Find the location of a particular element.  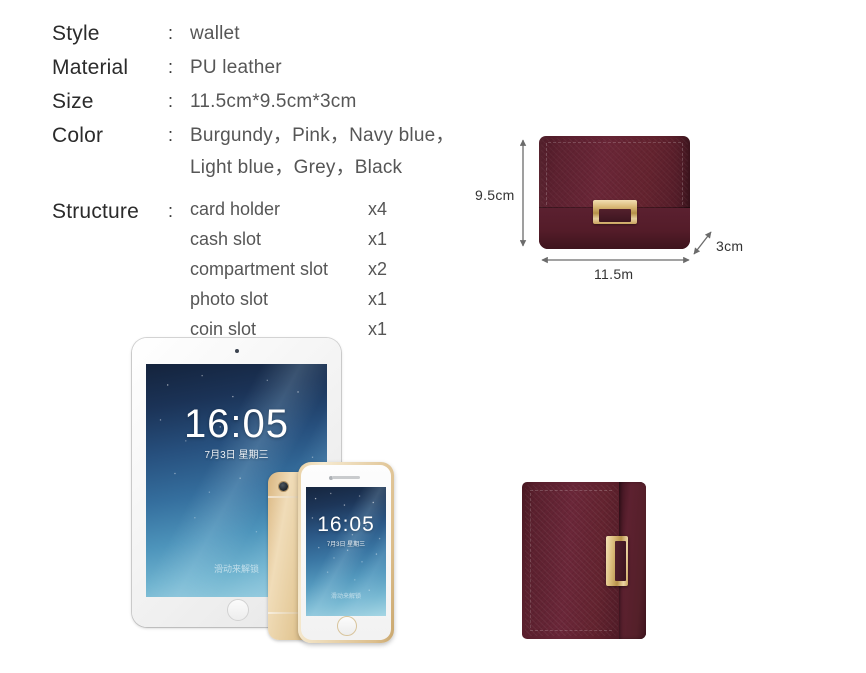

phone-front-face: 16:05 7月3日 星期三 滑动来解锁 is located at coordinates (346, 552).